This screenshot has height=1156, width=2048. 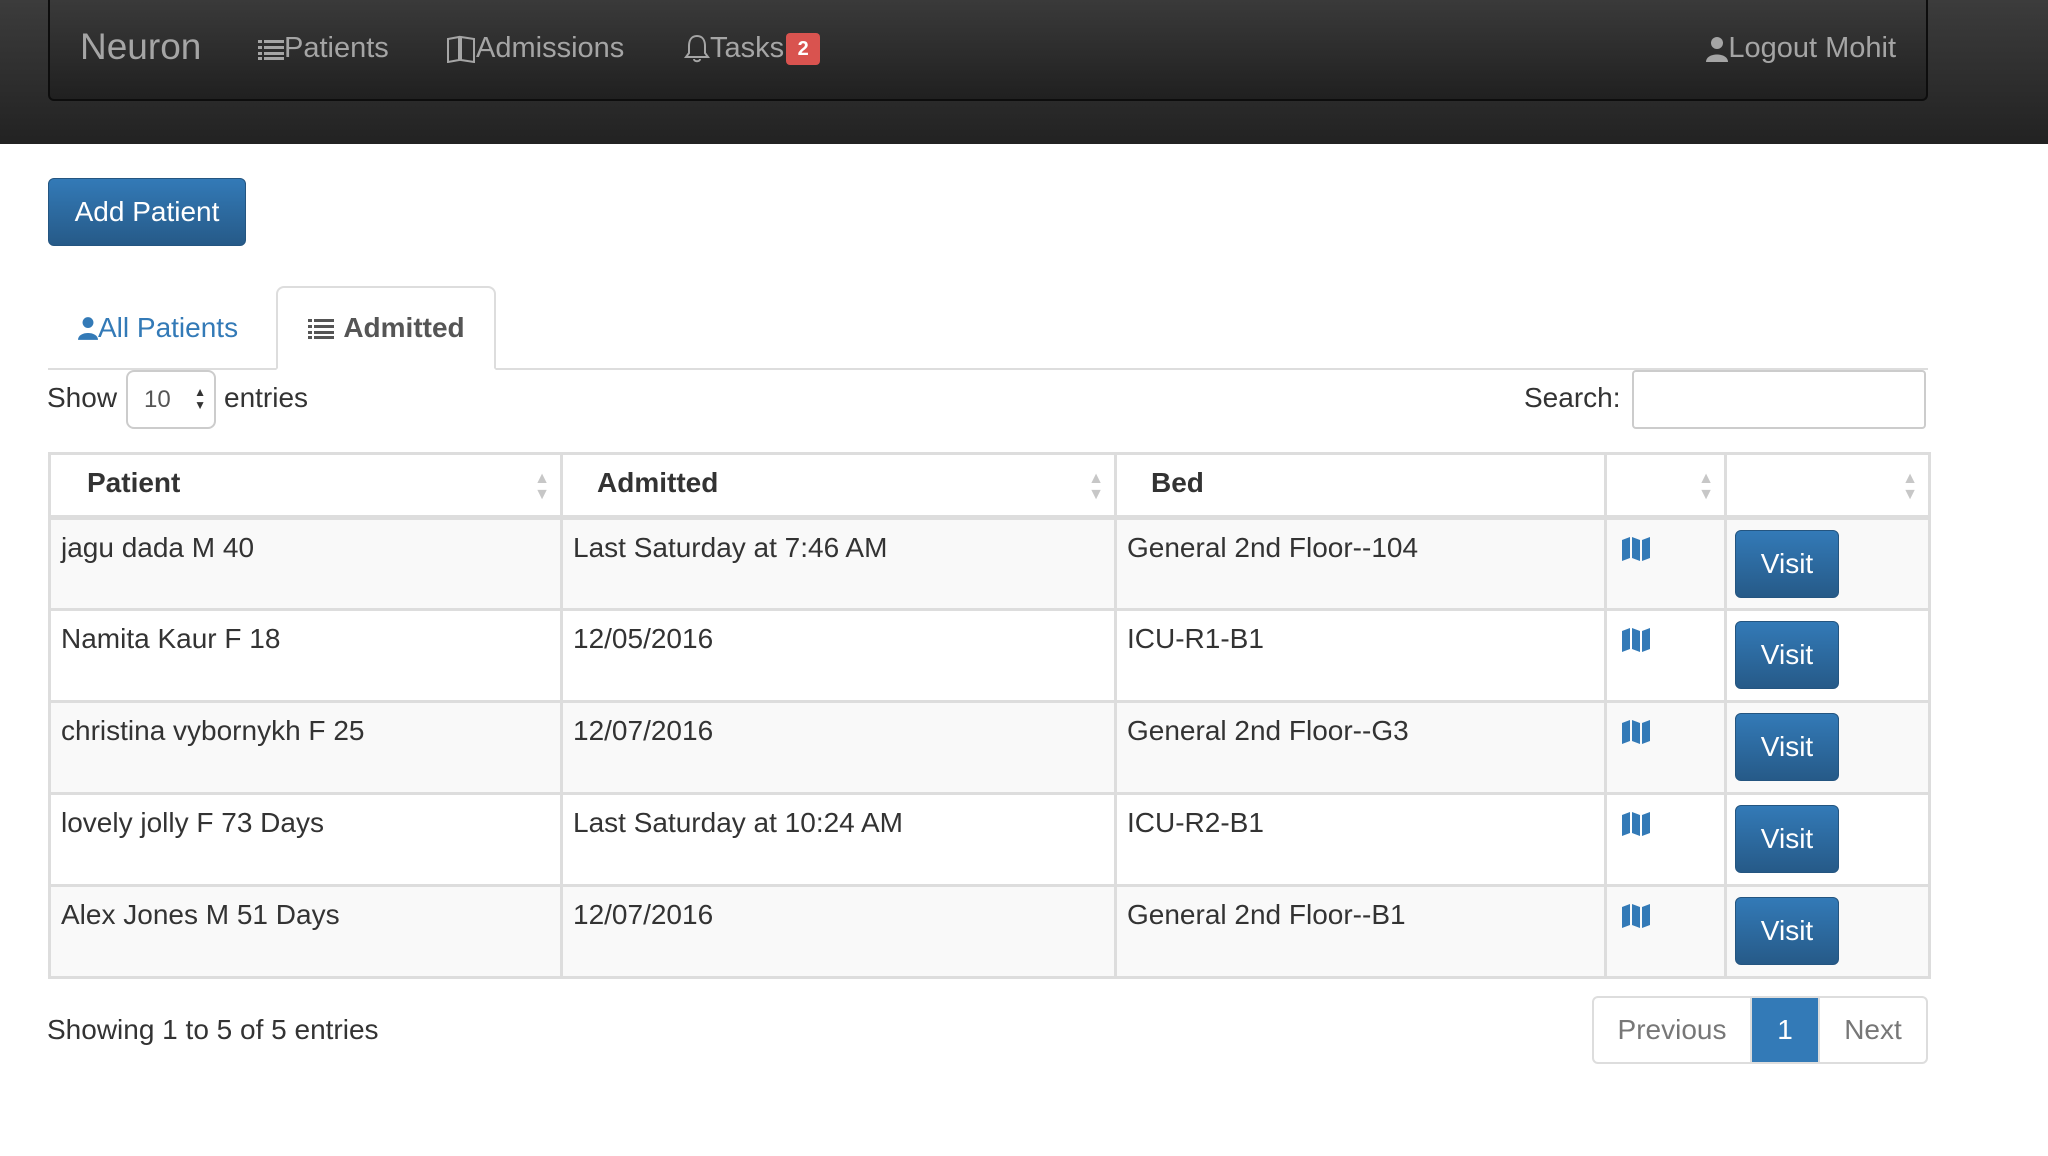 What do you see at coordinates (213, 1029) in the screenshot?
I see `table-info: Showing 1 to 5 of 5 entries` at bounding box center [213, 1029].